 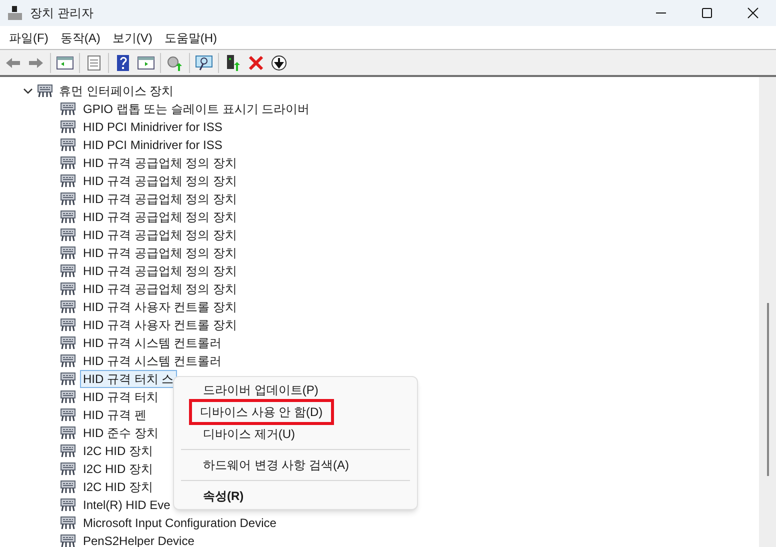 I want to click on tree-item: 휴먼 인터페이스 장치, so click(x=116, y=91).